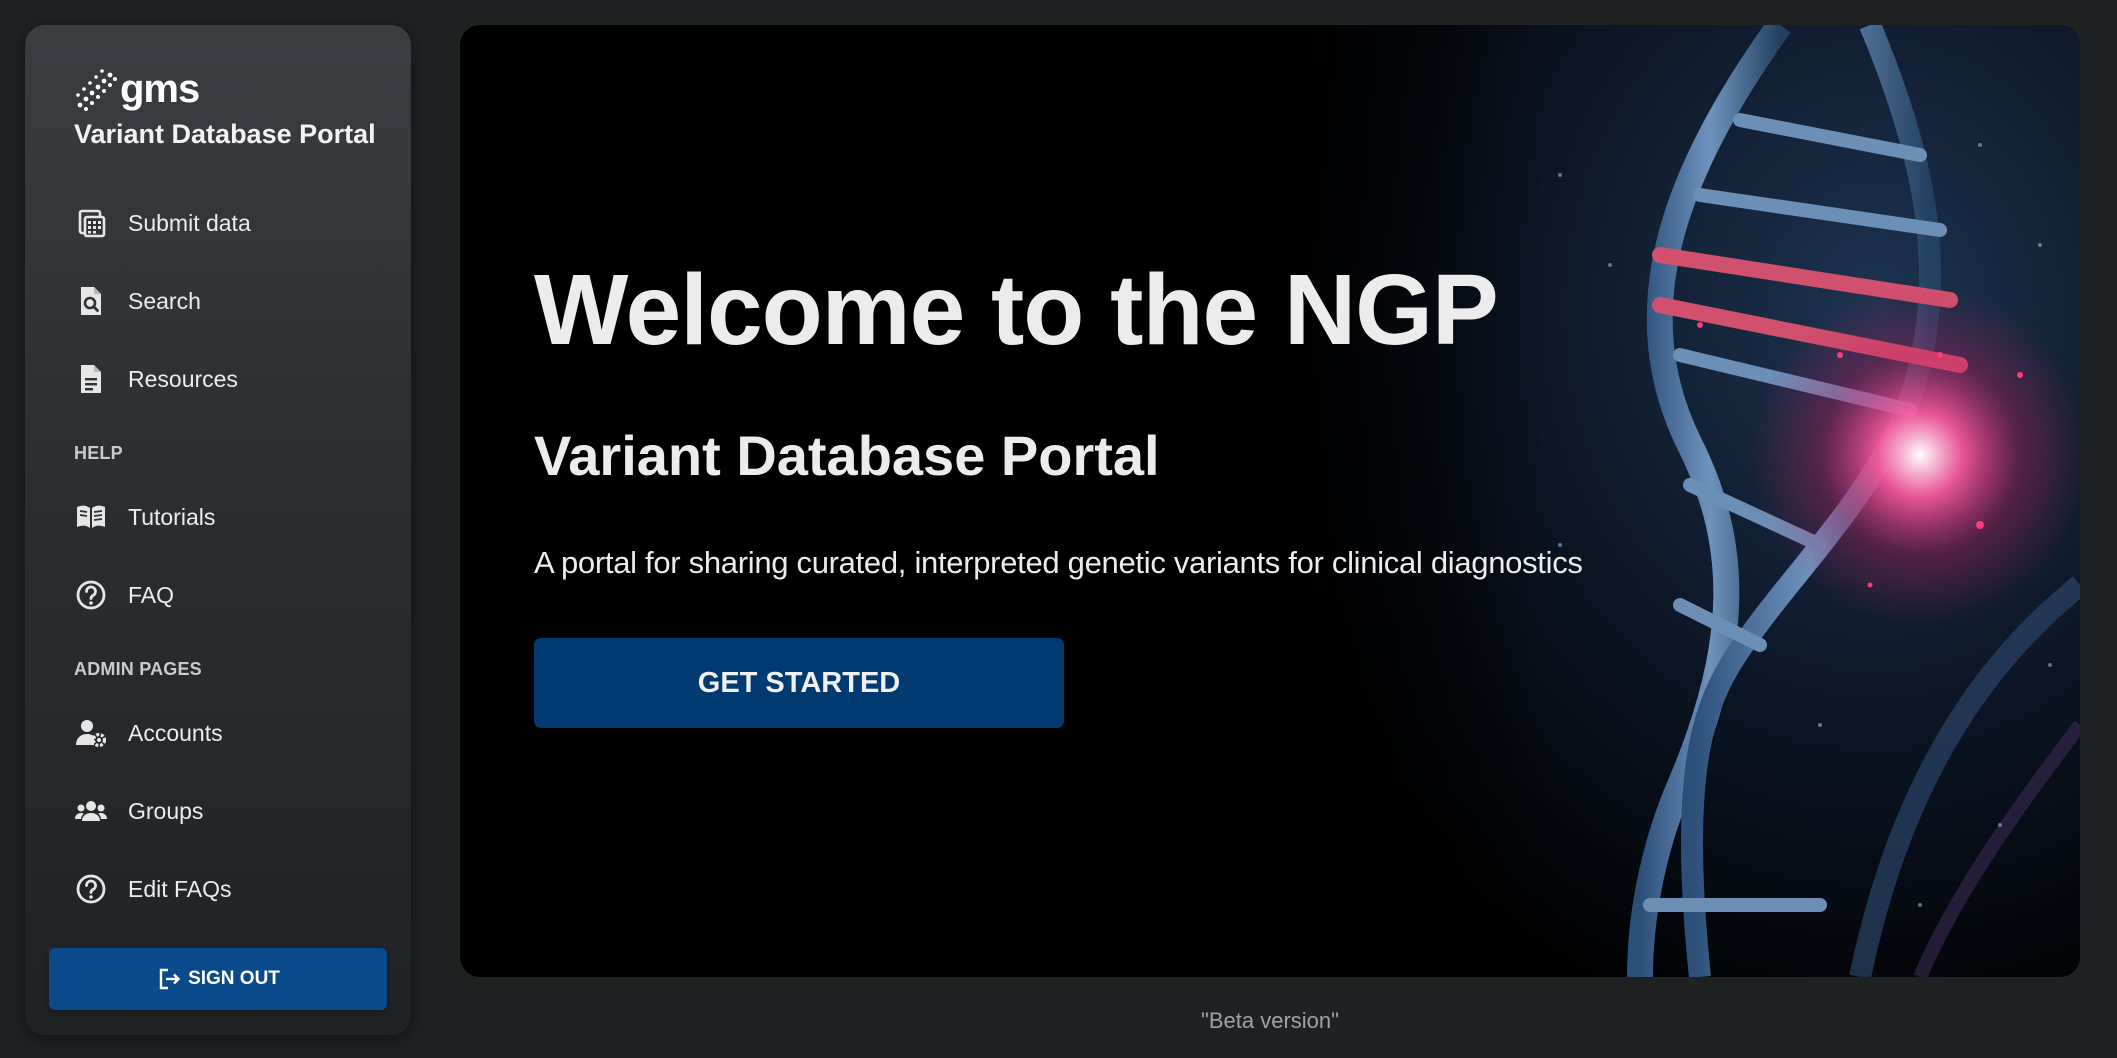 This screenshot has height=1058, width=2117. I want to click on sidebar-item-faq: FAQ, so click(229, 595).